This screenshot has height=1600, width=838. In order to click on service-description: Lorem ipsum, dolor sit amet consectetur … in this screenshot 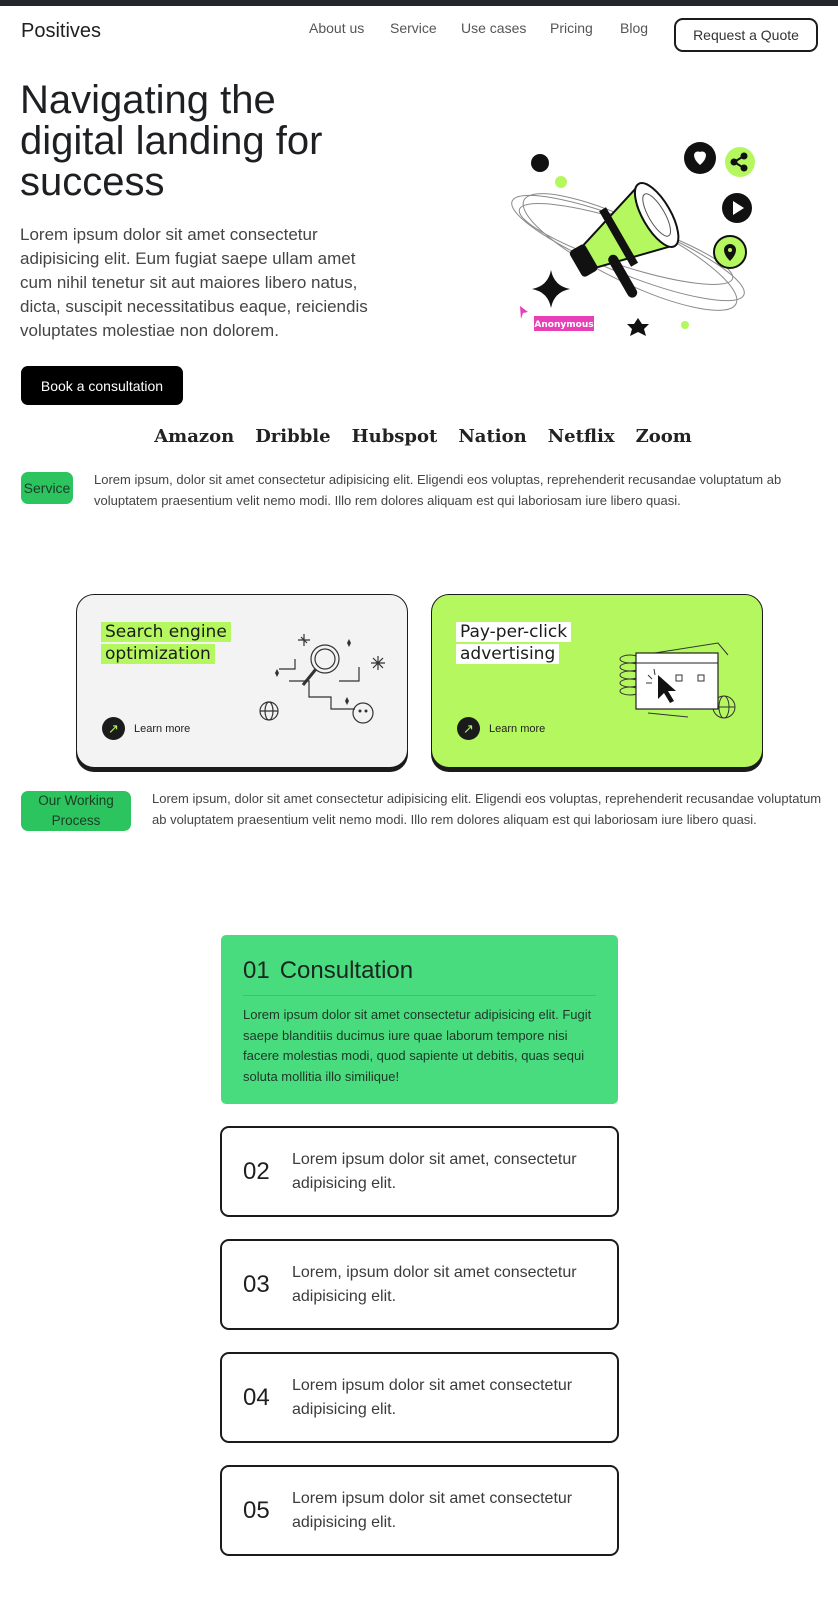, I will do `click(438, 490)`.